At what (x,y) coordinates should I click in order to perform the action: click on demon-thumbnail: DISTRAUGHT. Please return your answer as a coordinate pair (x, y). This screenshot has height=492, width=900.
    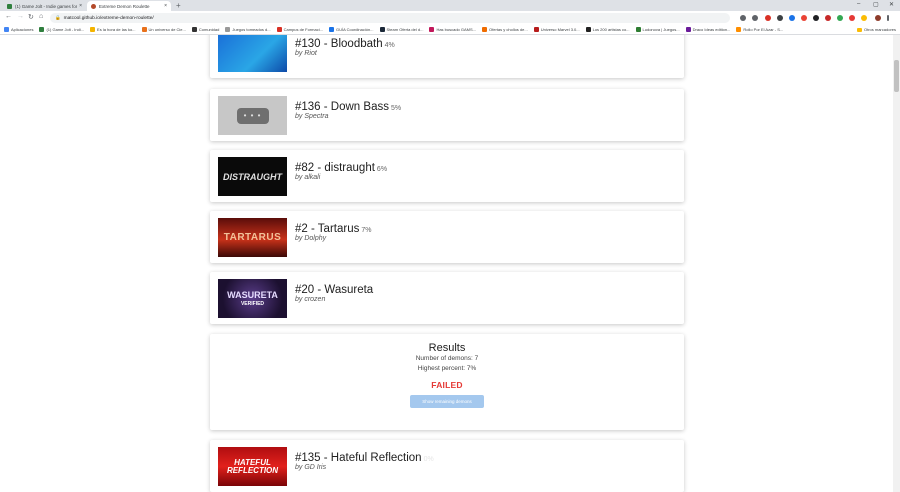
    Looking at the image, I should click on (252, 176).